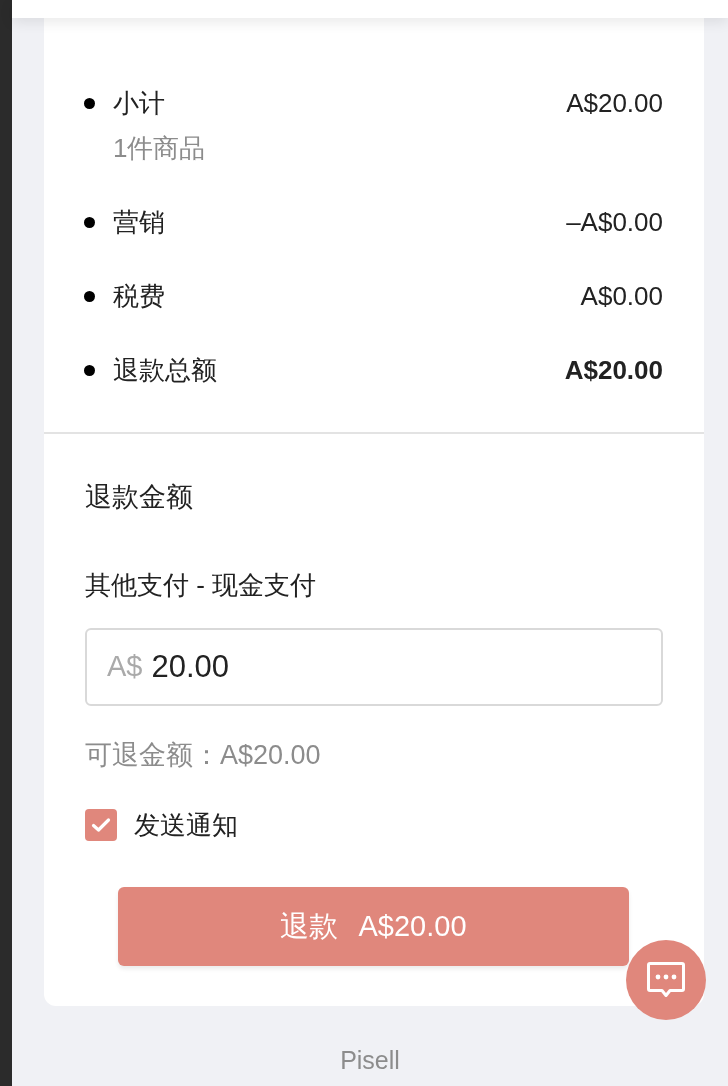  I want to click on summary-label: 小计, so click(139, 103).